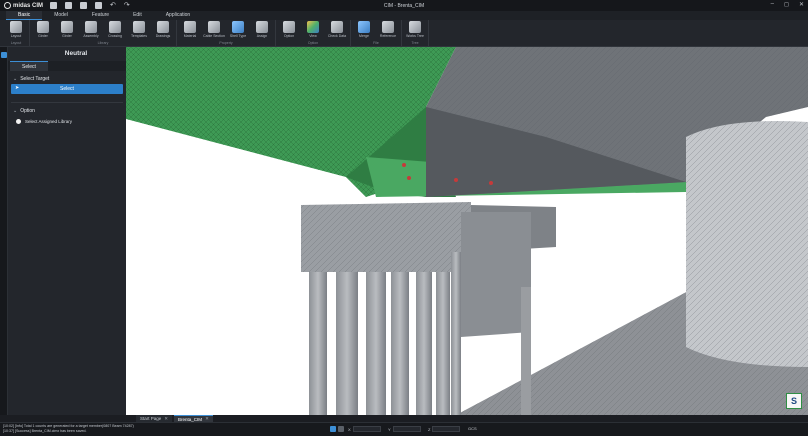 The image size is (808, 436). What do you see at coordinates (29, 66) in the screenshot?
I see `tab-select: Select` at bounding box center [29, 66].